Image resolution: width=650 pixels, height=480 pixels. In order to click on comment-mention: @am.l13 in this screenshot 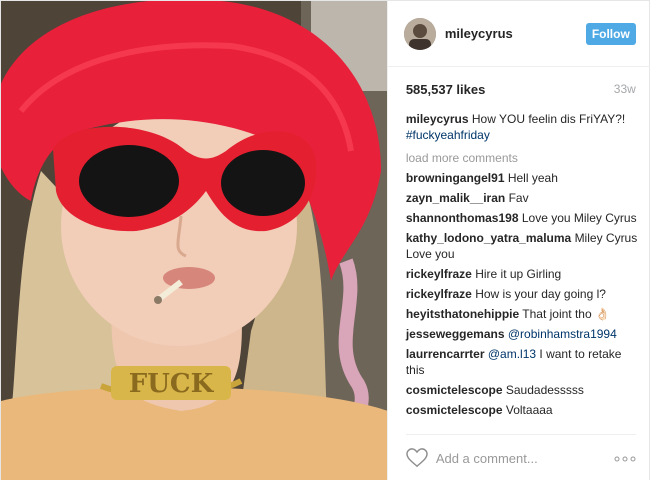, I will do `click(512, 354)`.